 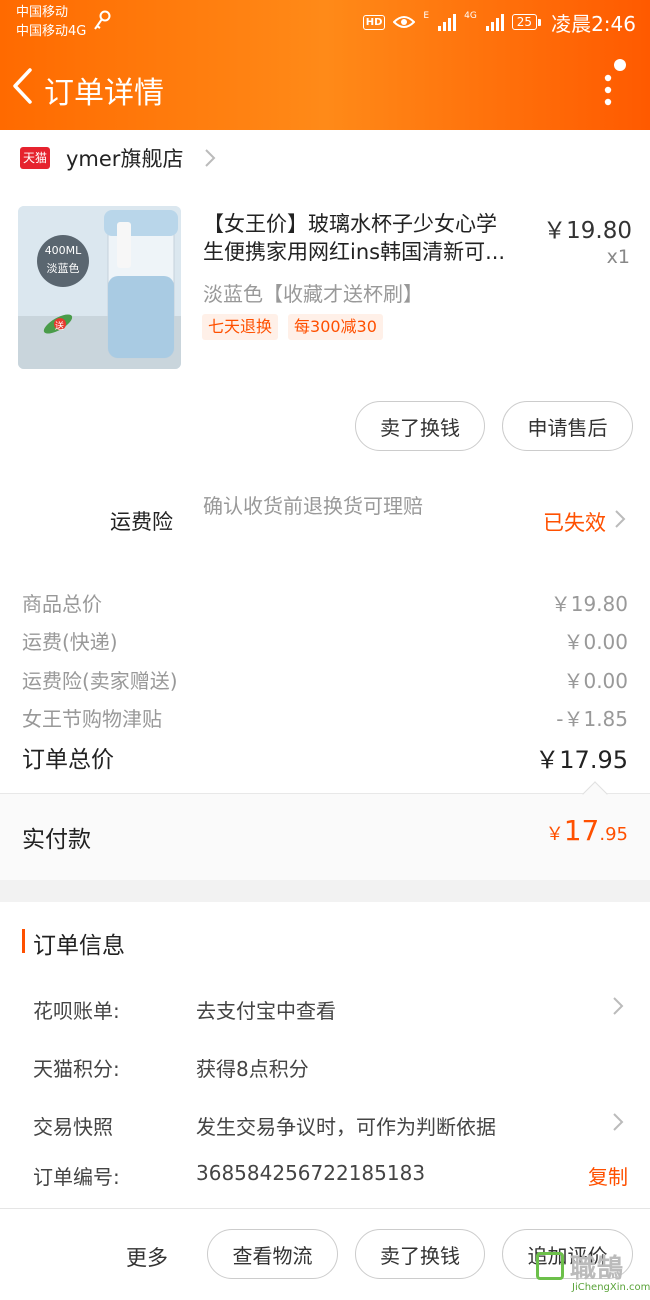 What do you see at coordinates (102, 20) in the screenshot?
I see `key-icon` at bounding box center [102, 20].